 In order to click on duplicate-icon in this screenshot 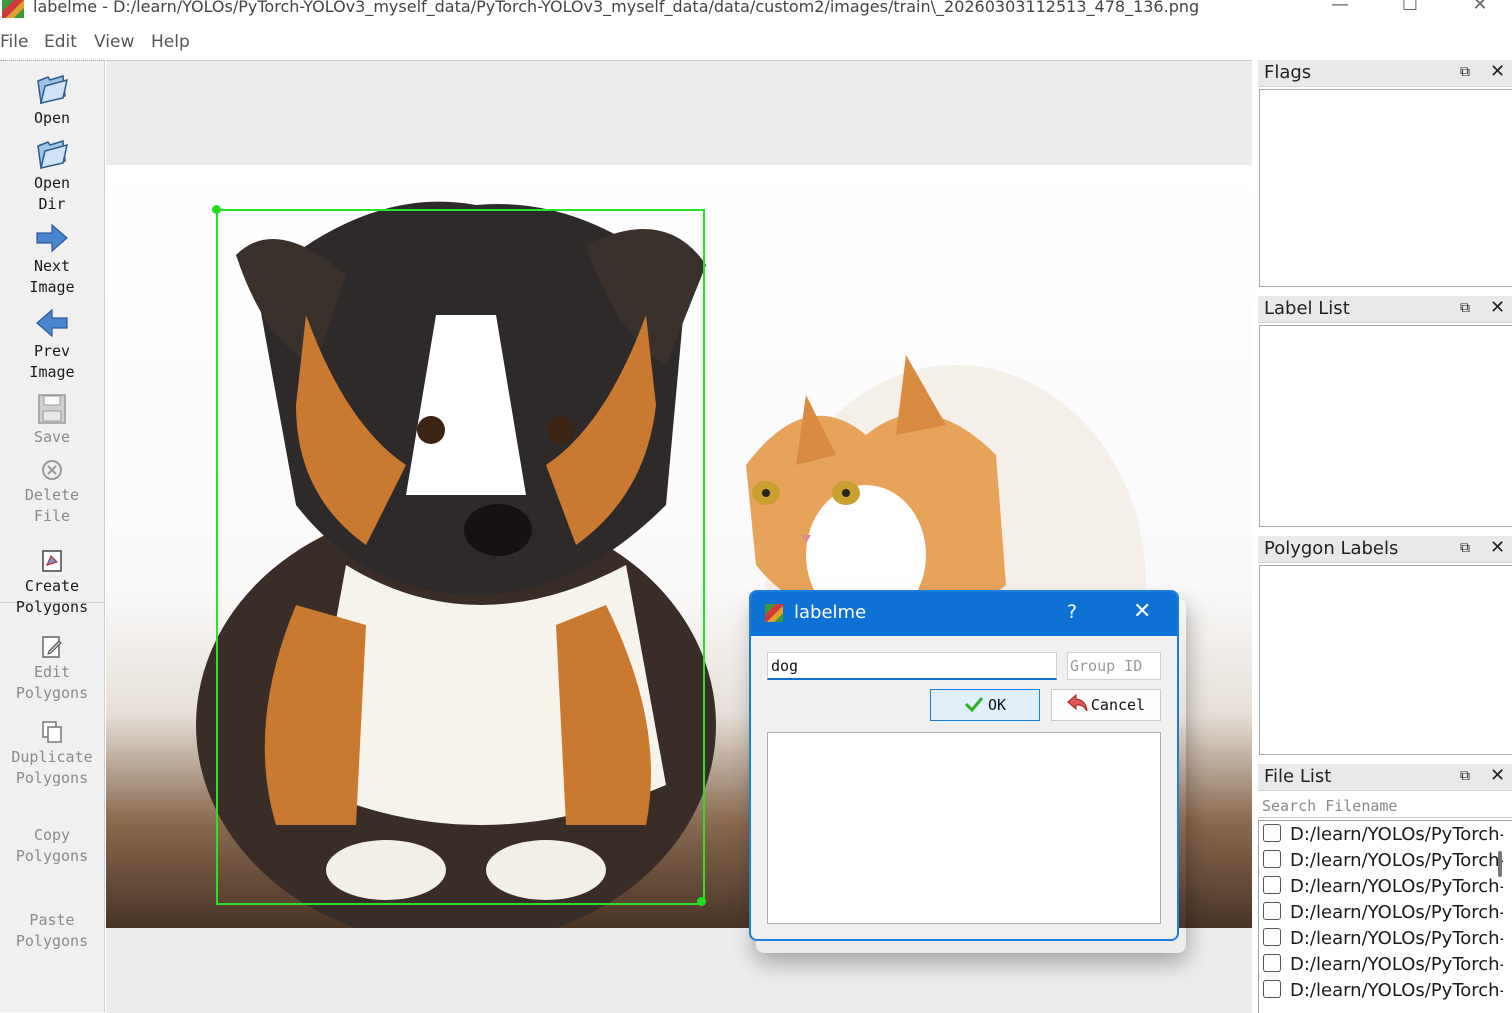, I will do `click(52, 732)`.